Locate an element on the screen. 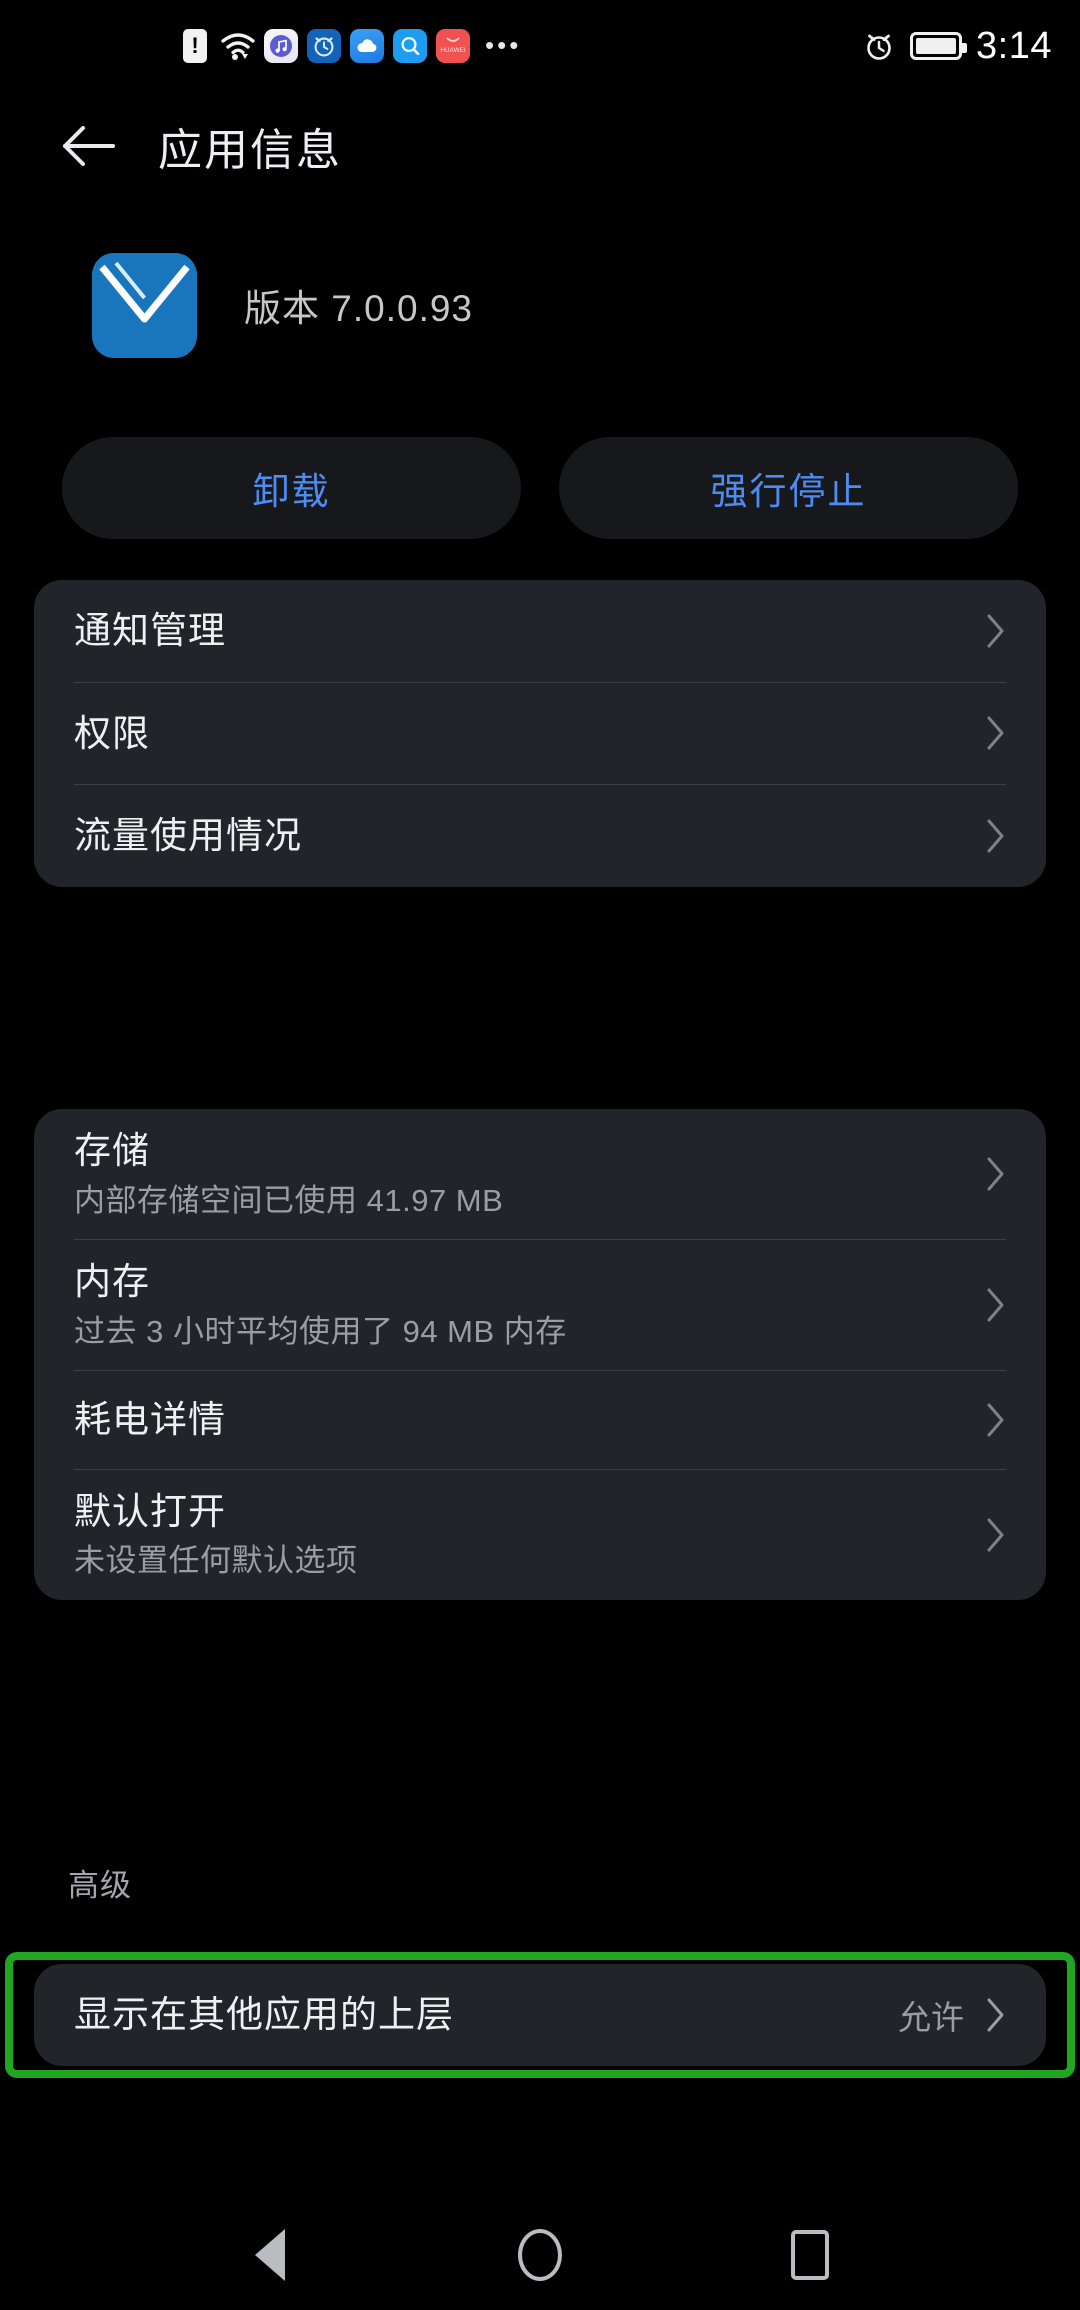 This screenshot has height=2310, width=1080. list-item-open-by-default: 默认打开 未设置任何默认选项 is located at coordinates (540, 1535).